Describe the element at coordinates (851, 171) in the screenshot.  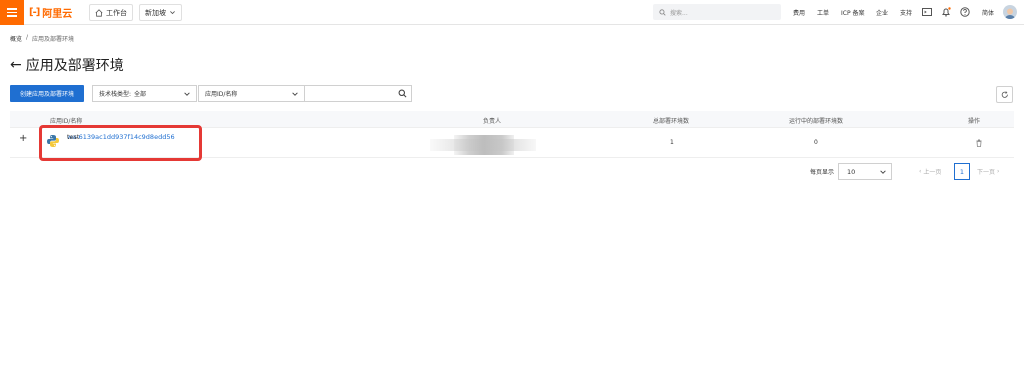
I see `page-size-value: 10` at that location.